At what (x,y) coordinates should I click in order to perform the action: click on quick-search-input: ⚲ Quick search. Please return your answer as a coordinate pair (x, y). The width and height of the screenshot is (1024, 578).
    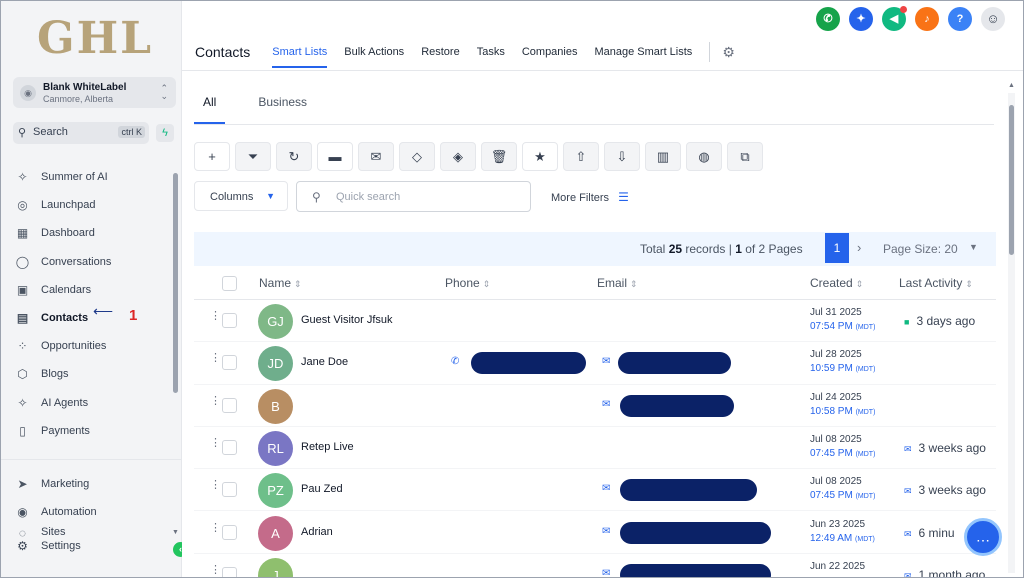
    Looking at the image, I should click on (413, 196).